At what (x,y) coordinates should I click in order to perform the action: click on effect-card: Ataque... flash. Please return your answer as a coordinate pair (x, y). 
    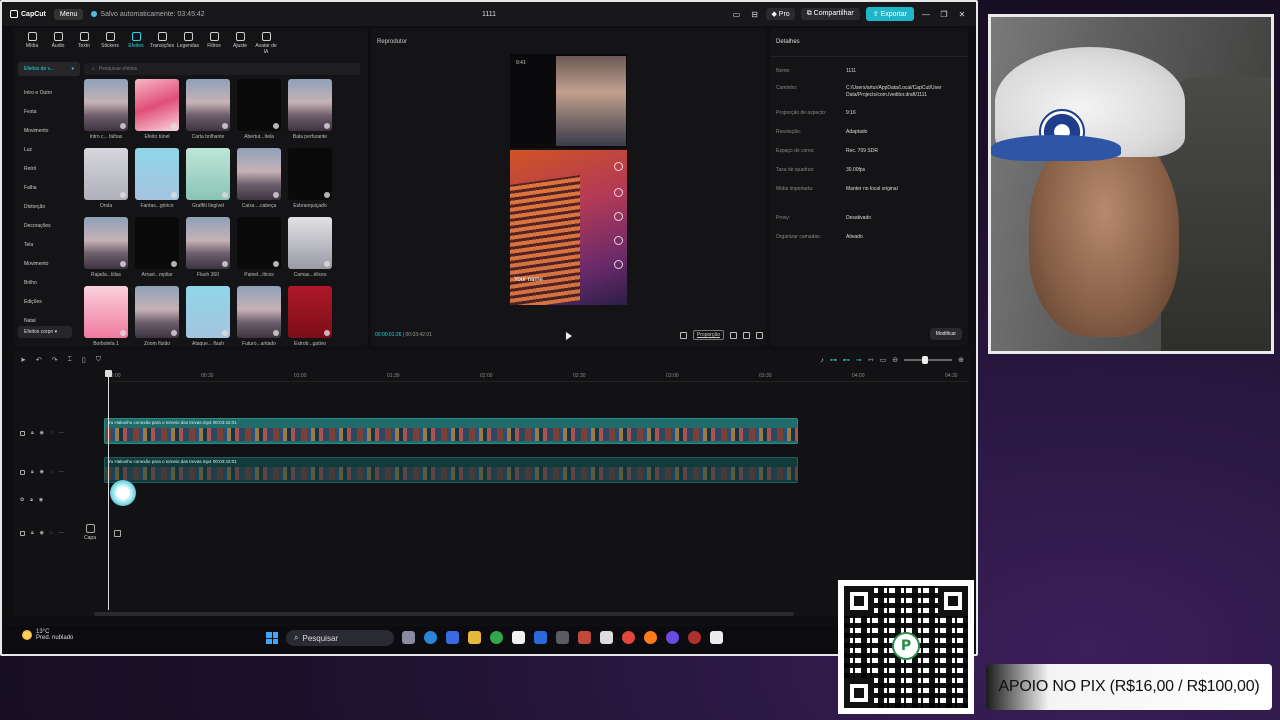
    Looking at the image, I should click on (208, 316).